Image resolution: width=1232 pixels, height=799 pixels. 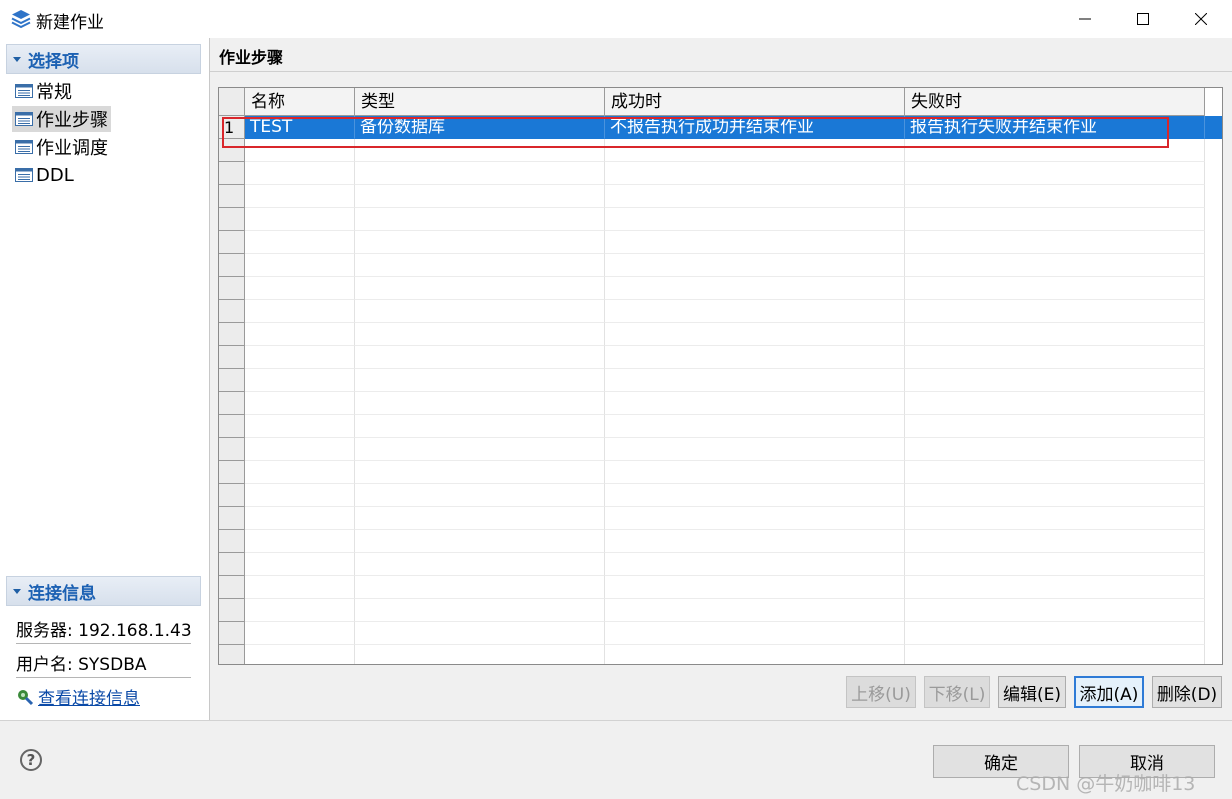 I want to click on options-section-header: 选择项, so click(x=103, y=59).